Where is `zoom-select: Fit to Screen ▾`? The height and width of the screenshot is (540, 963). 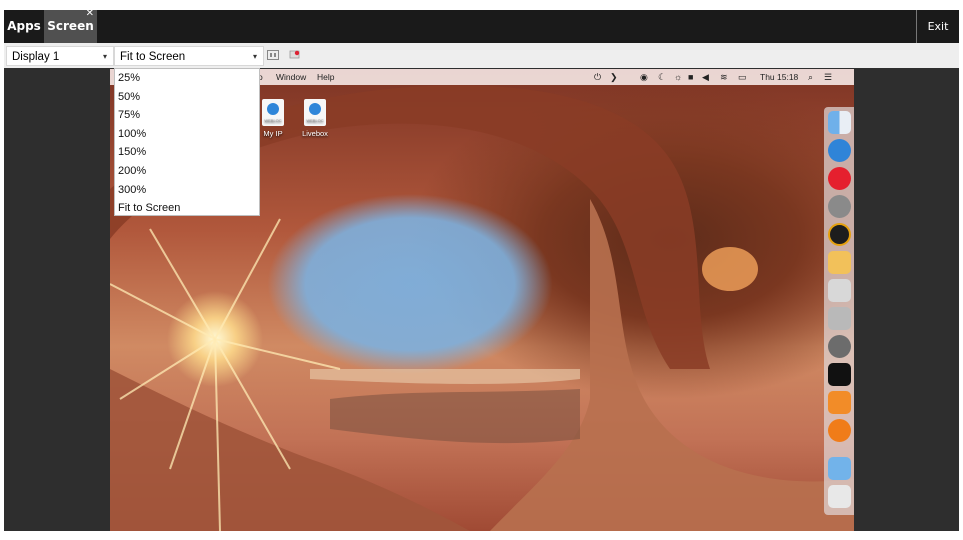
zoom-select: Fit to Screen ▾ is located at coordinates (189, 56).